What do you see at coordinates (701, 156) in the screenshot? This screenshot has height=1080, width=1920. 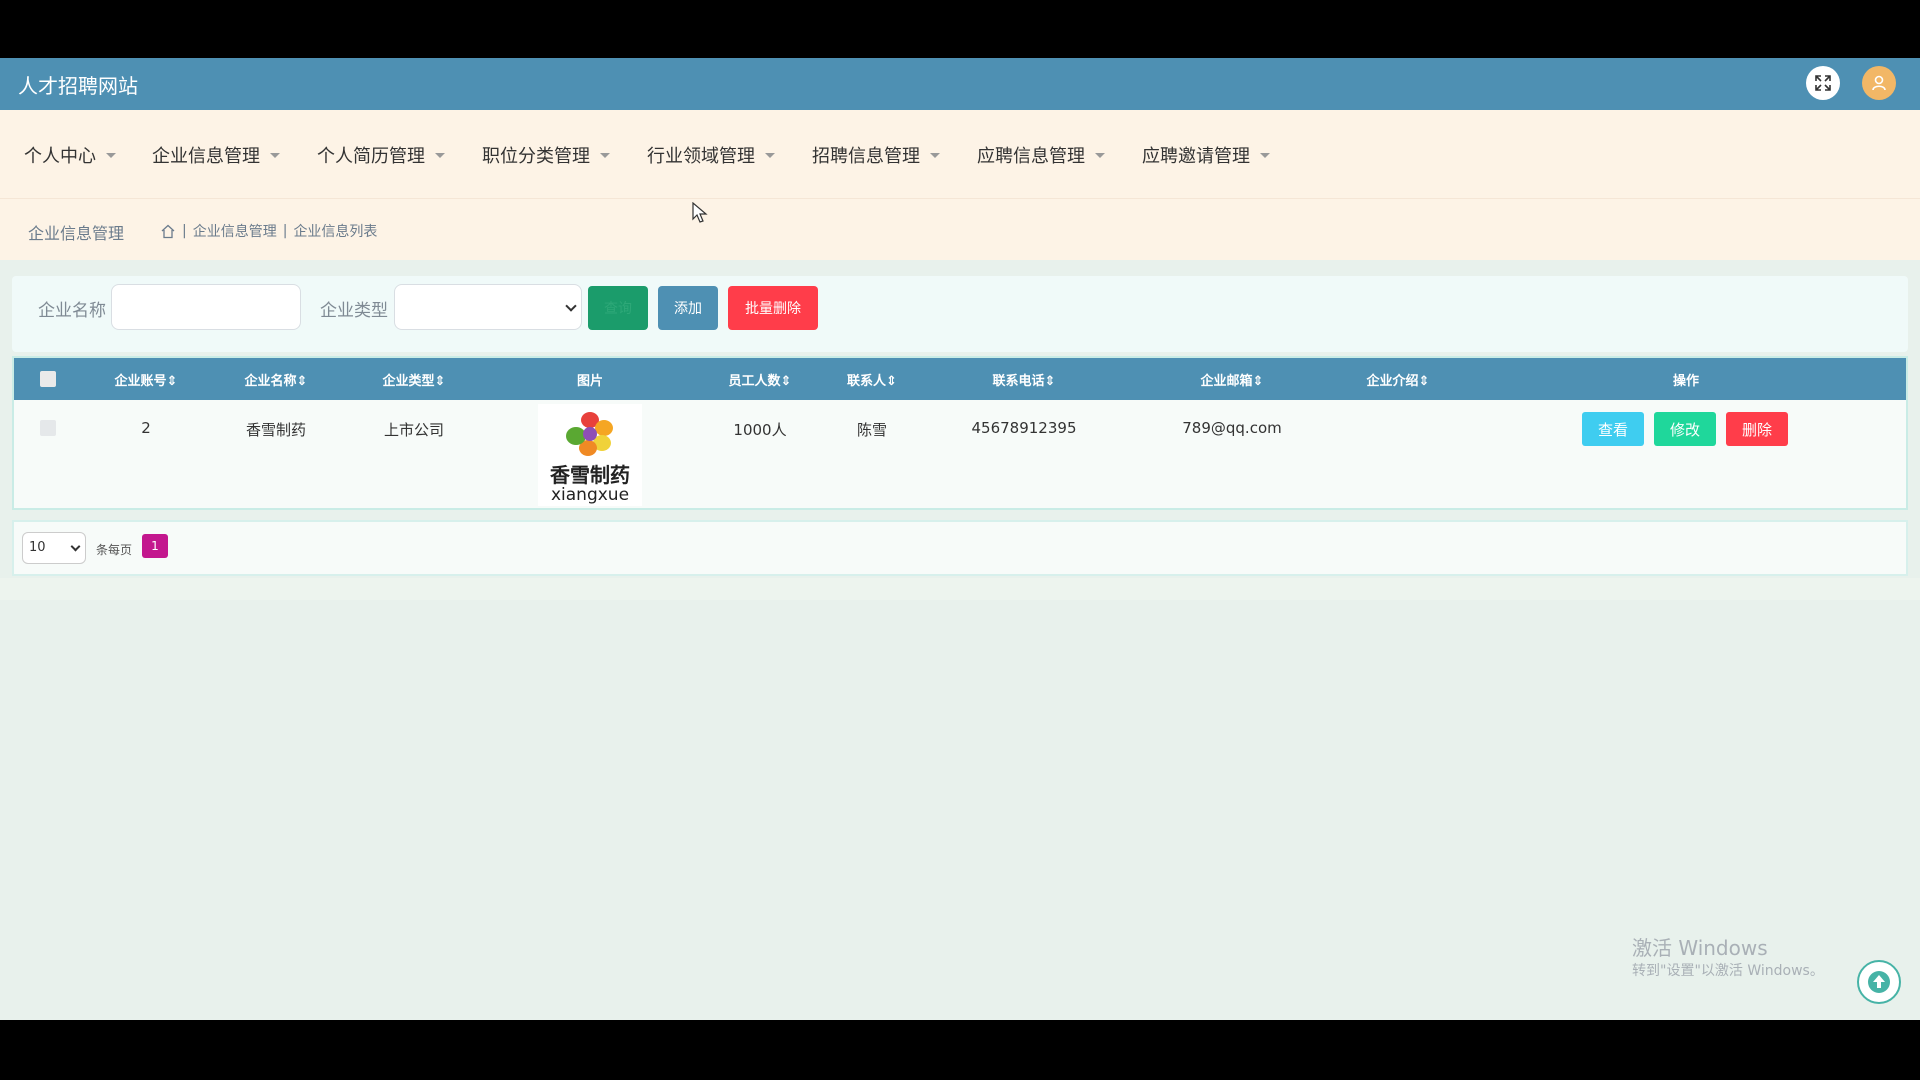 I see `menu-label: 行业领域管理` at bounding box center [701, 156].